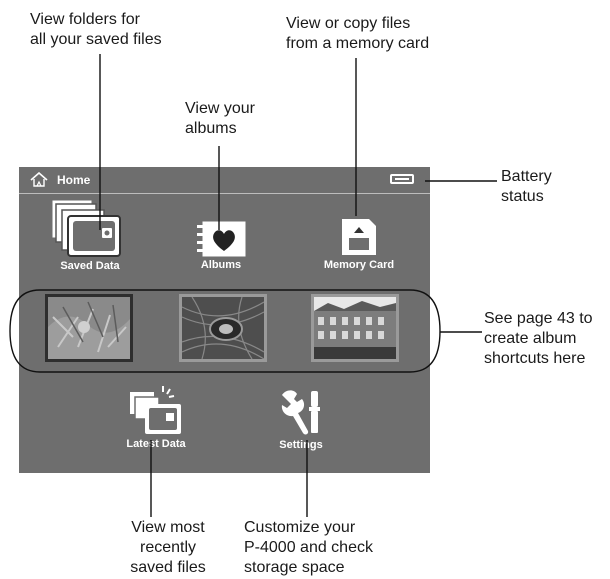  What do you see at coordinates (300, 412) in the screenshot?
I see `wrench-screwdriver-icon` at bounding box center [300, 412].